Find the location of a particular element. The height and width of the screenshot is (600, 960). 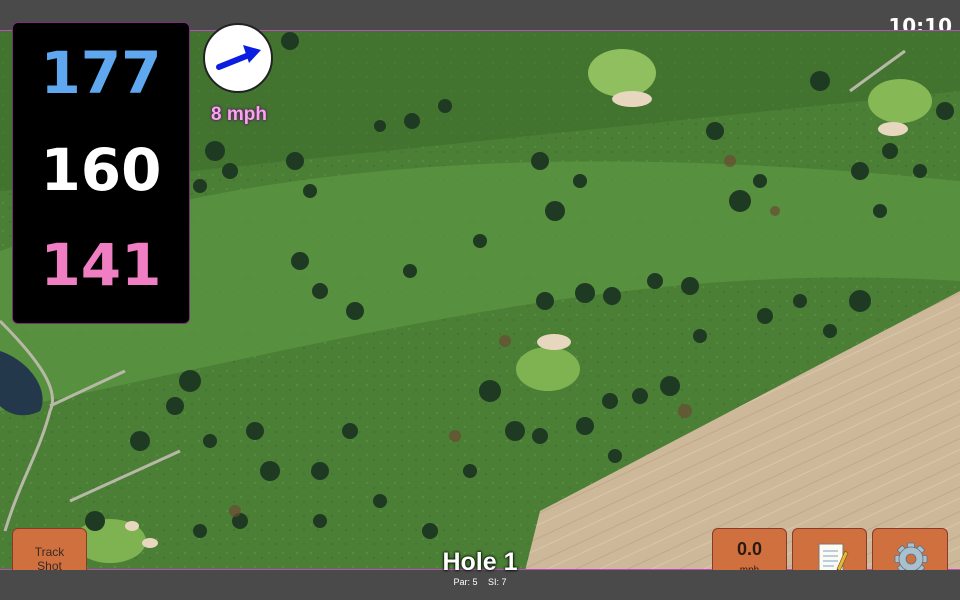

hole-info: Par: 5 SI: 7 is located at coordinates (480, 582).